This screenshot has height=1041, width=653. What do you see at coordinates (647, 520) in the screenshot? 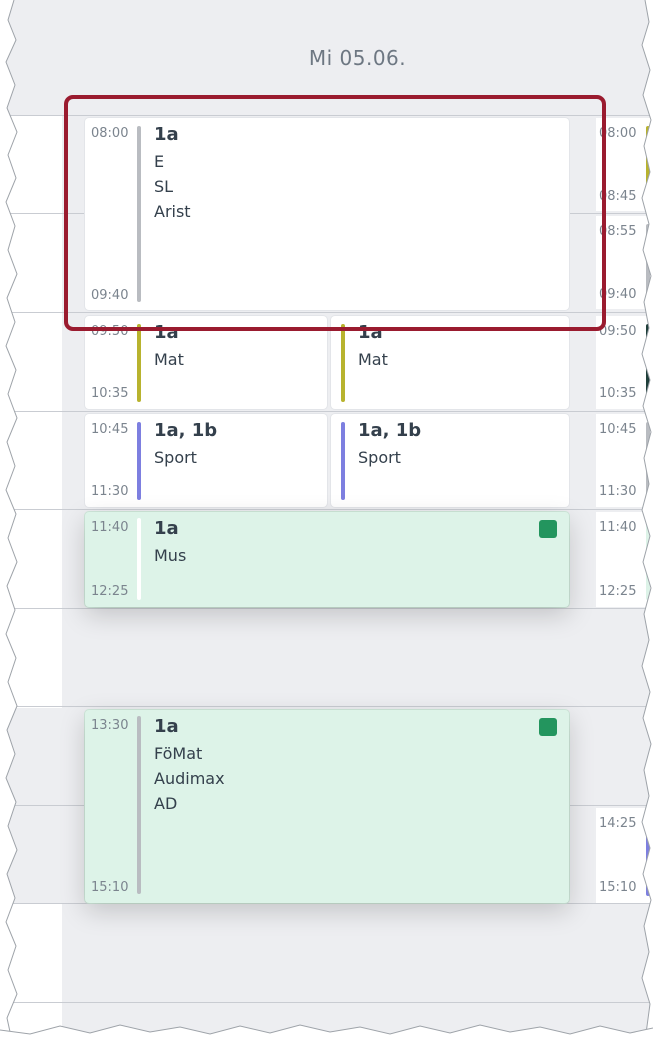
I see `torn-edge-right` at bounding box center [647, 520].